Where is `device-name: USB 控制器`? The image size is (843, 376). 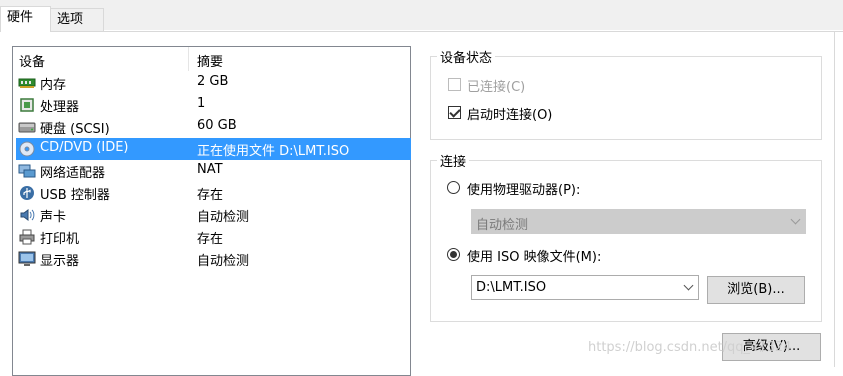
device-name: USB 控制器 is located at coordinates (75, 195).